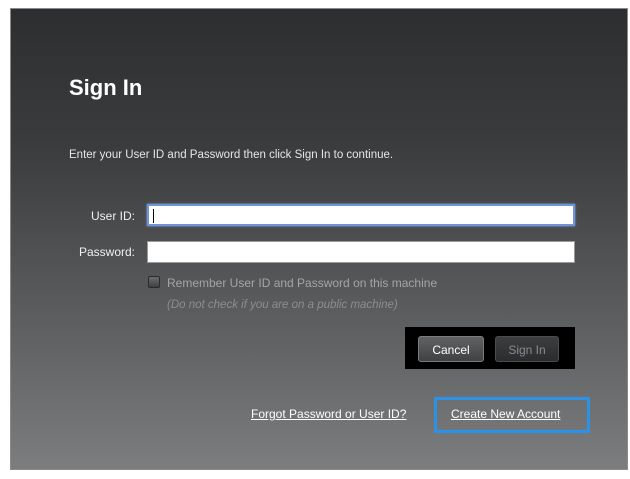  Describe the element at coordinates (112, 216) in the screenshot. I see `user-id-label: User ID:` at that location.